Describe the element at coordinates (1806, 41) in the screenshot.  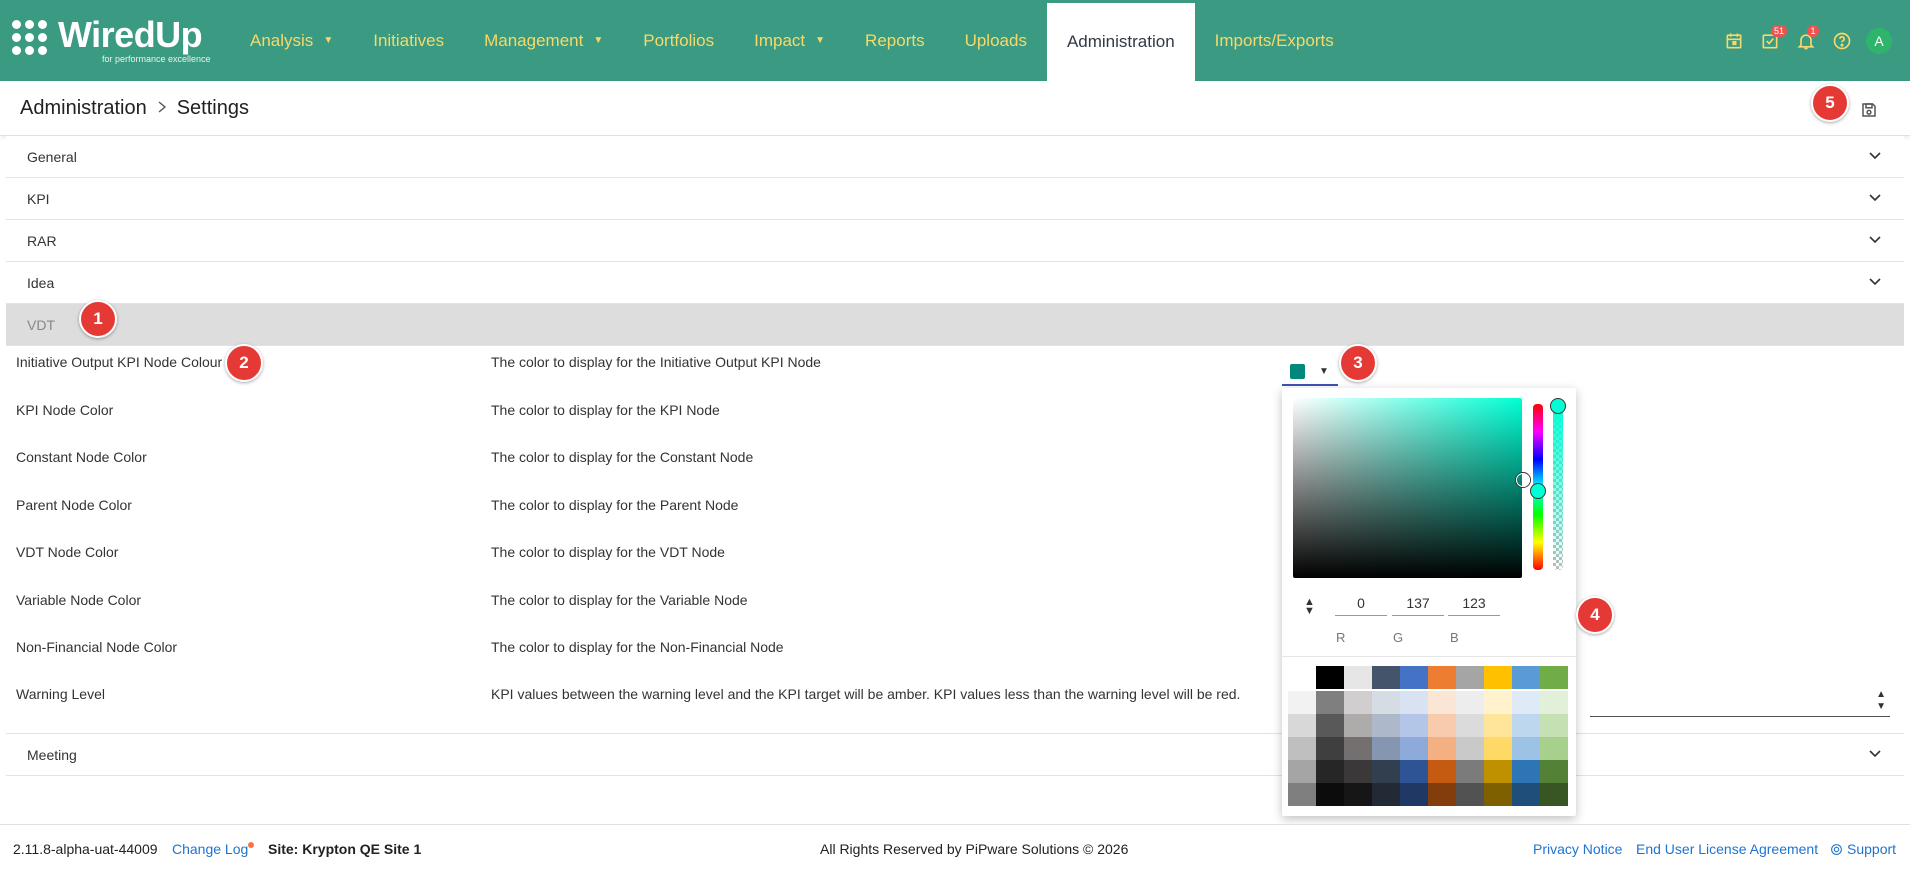
I see `bell-icon: 1` at that location.